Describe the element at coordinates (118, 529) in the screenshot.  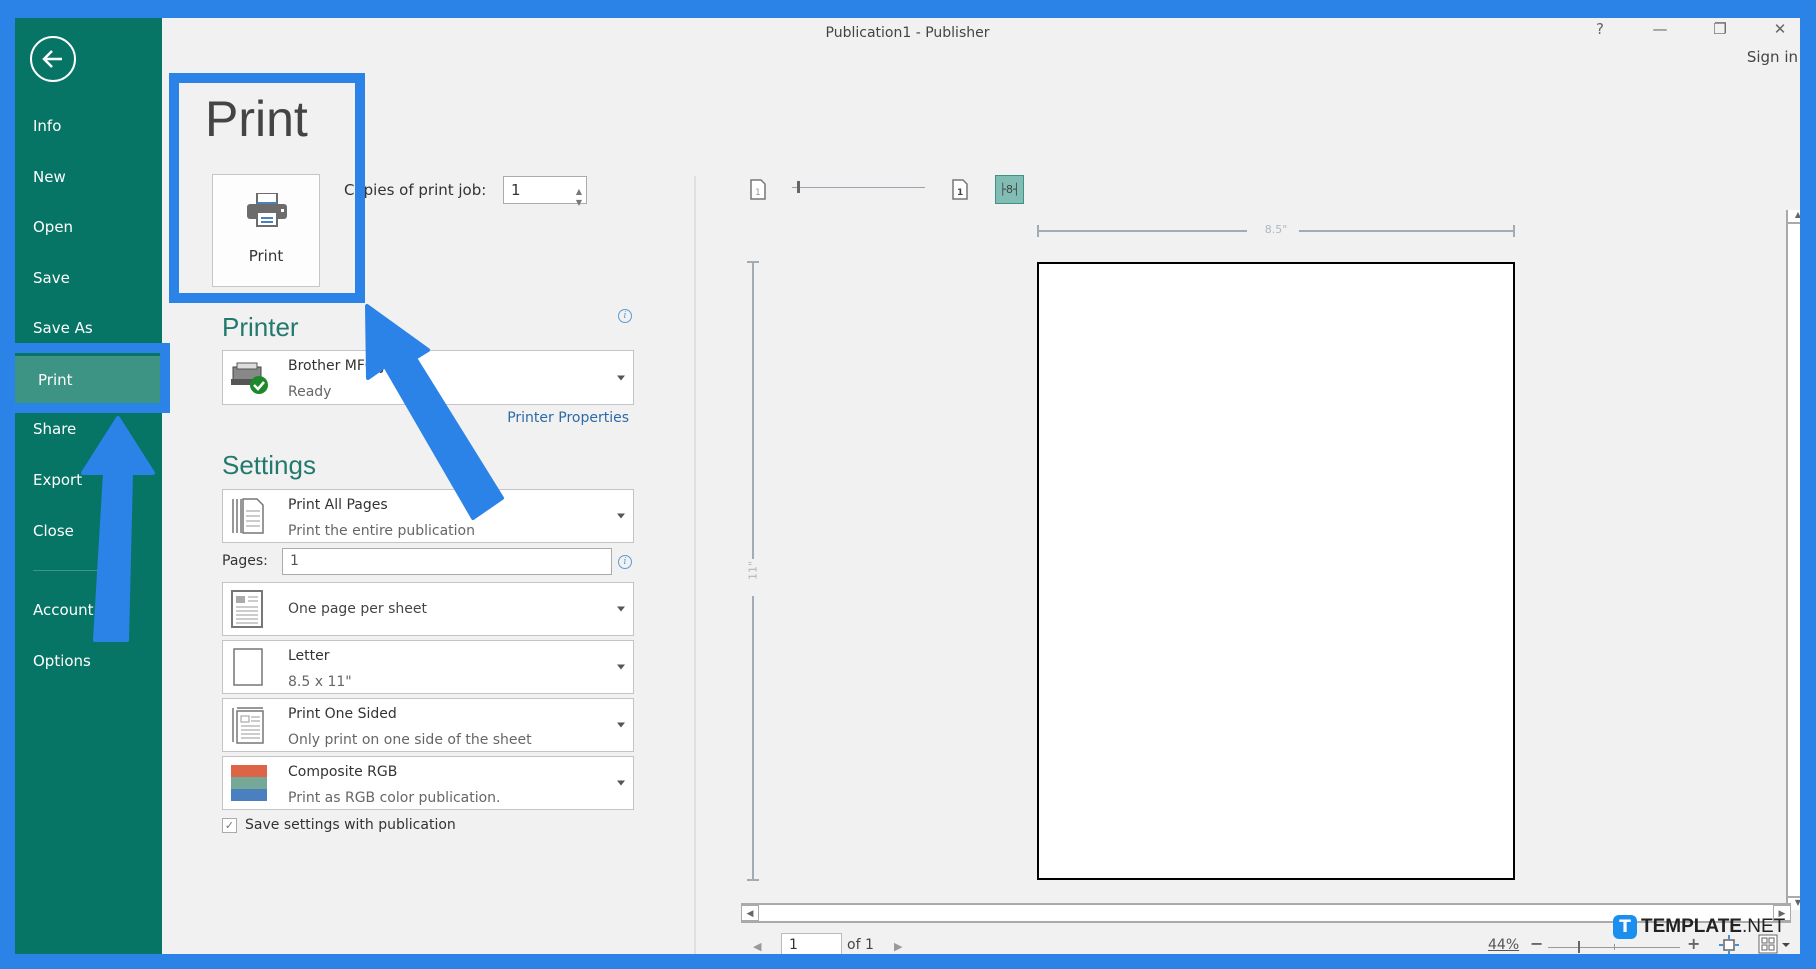
I see `arrow-to-sidebar-print` at that location.